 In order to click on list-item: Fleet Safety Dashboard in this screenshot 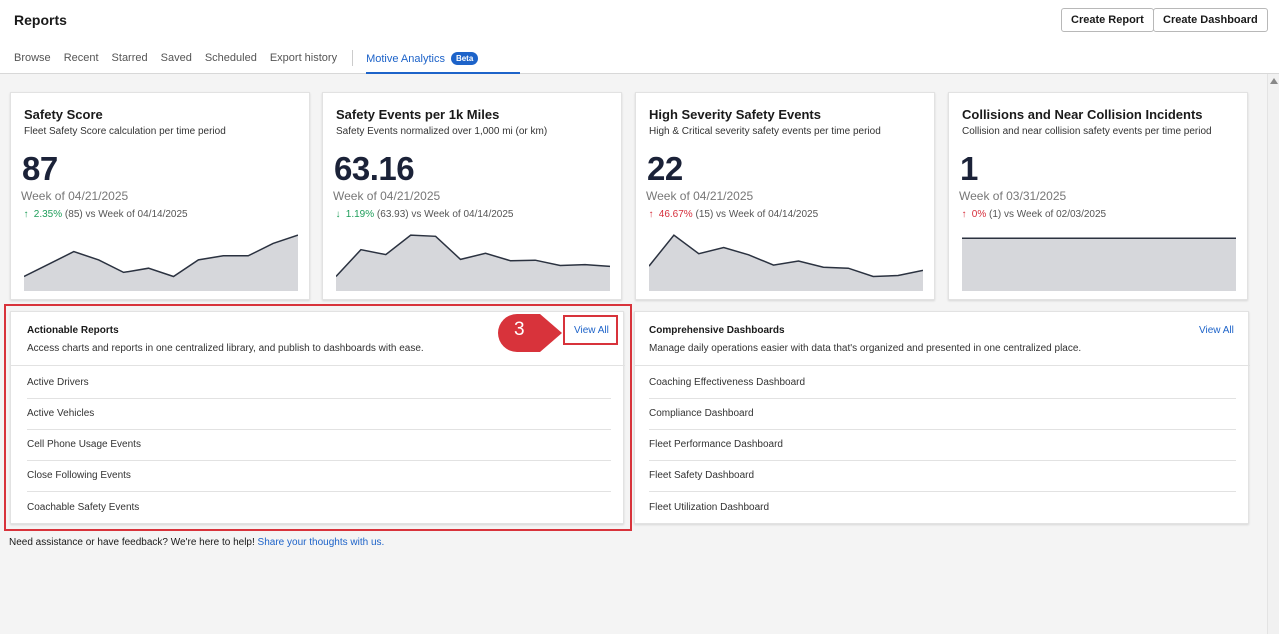, I will do `click(701, 475)`.